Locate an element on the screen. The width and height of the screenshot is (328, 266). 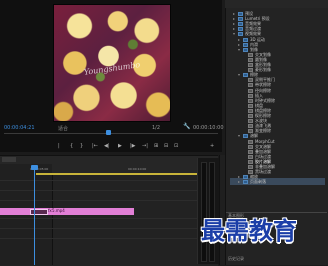
audio-meter-left is located at coordinates (204, 212).